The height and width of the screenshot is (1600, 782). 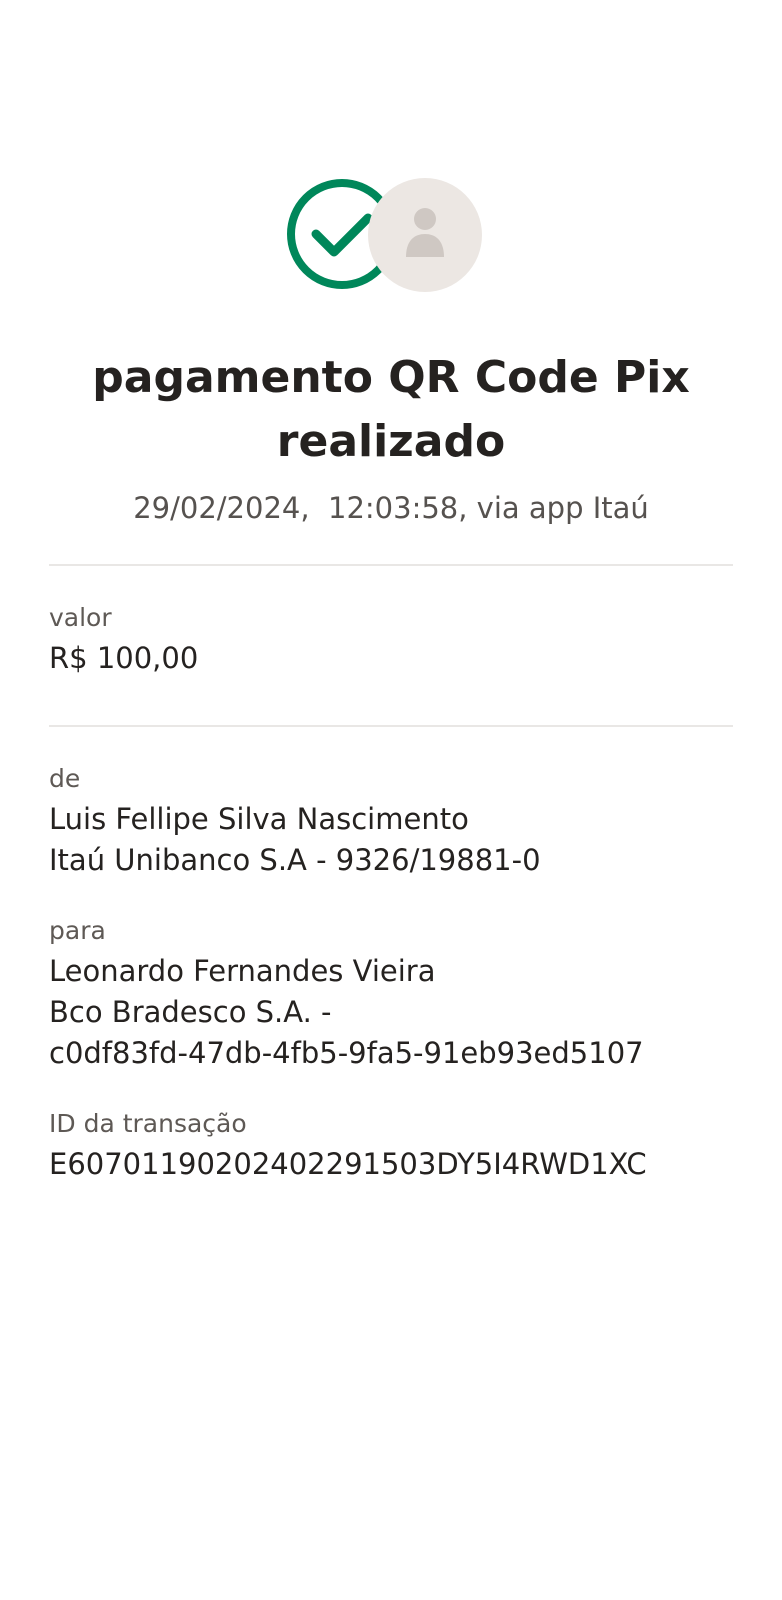 I want to click on payer-name: Luis Fellipe Silva Nascimento, so click(x=259, y=819).